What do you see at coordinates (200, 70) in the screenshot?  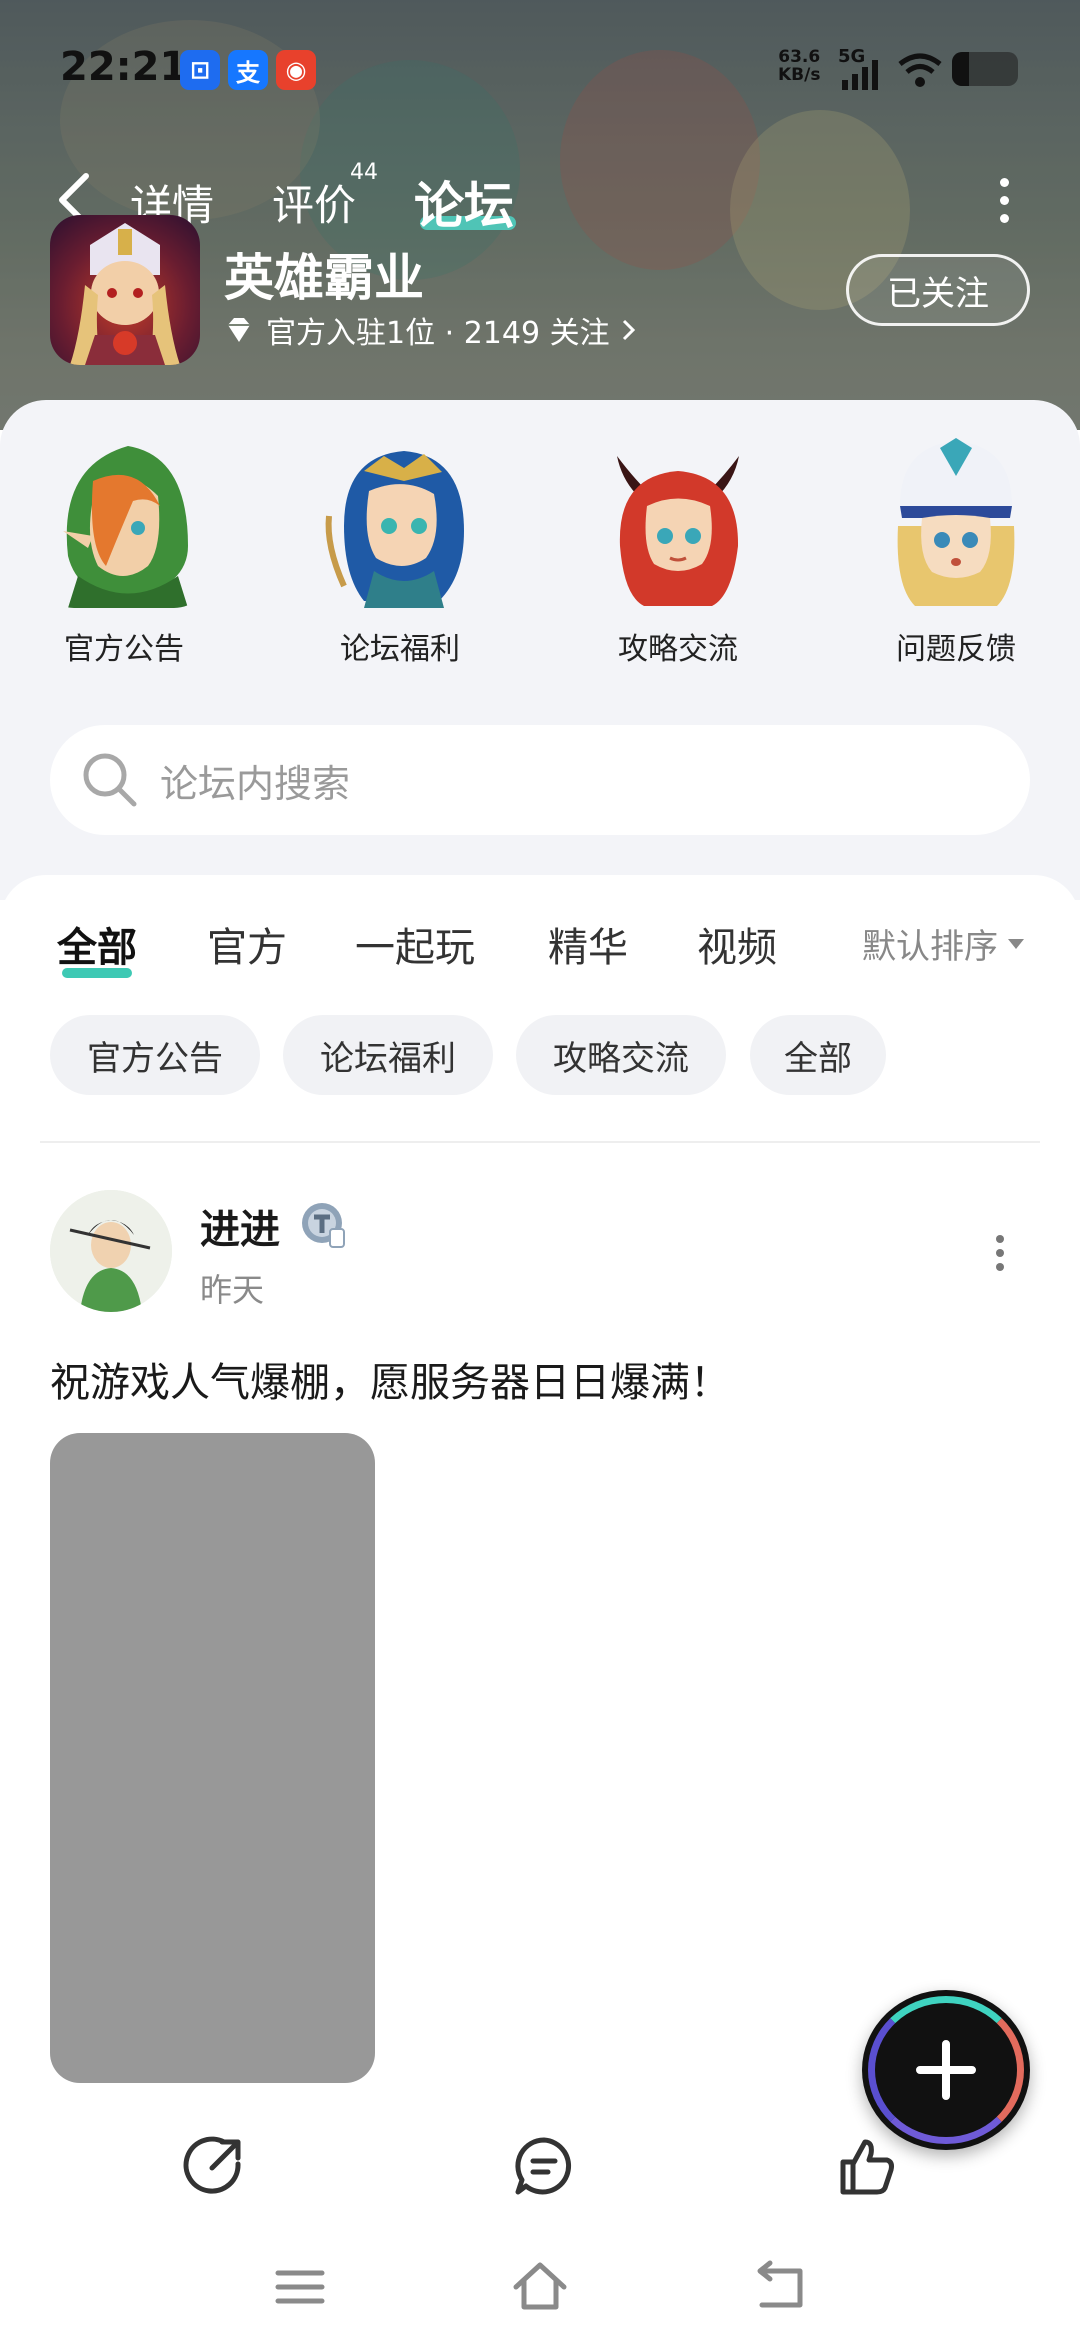 I see `scan-app-icon: ⊡` at bounding box center [200, 70].